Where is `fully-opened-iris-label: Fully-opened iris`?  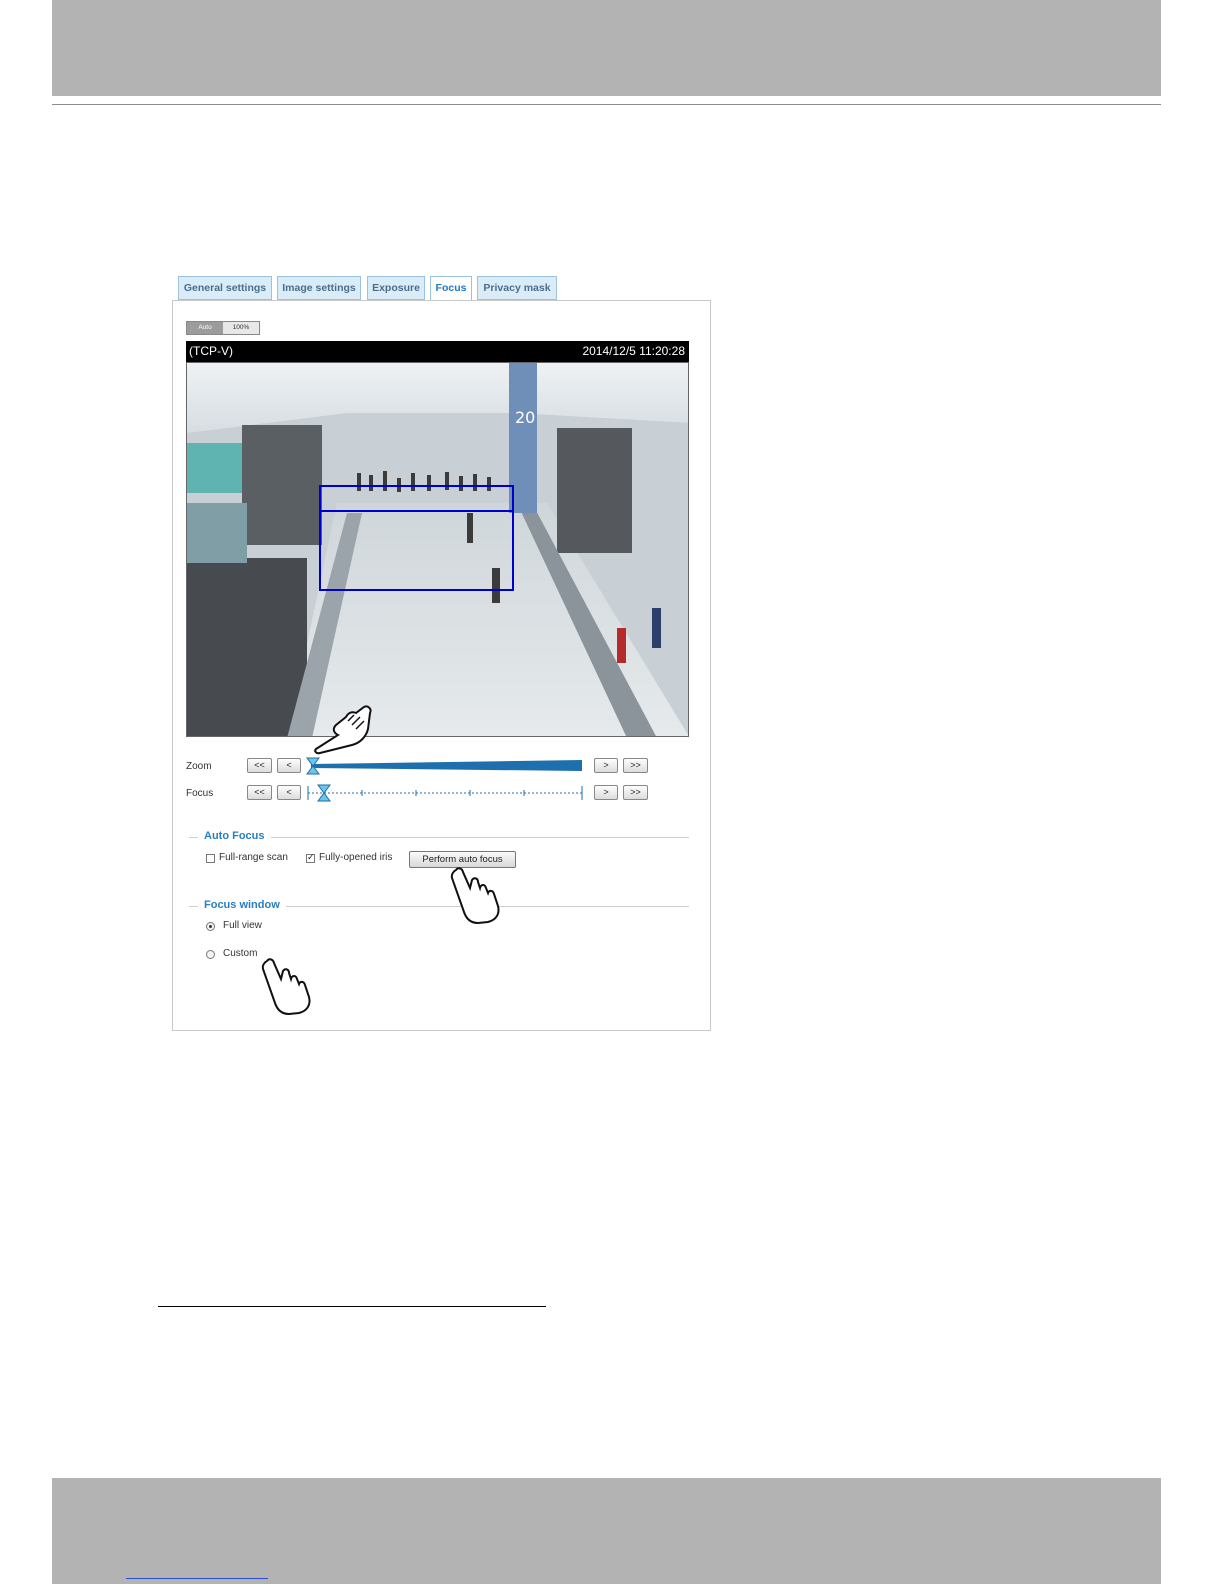 fully-opened-iris-label: Fully-opened iris is located at coordinates (356, 857).